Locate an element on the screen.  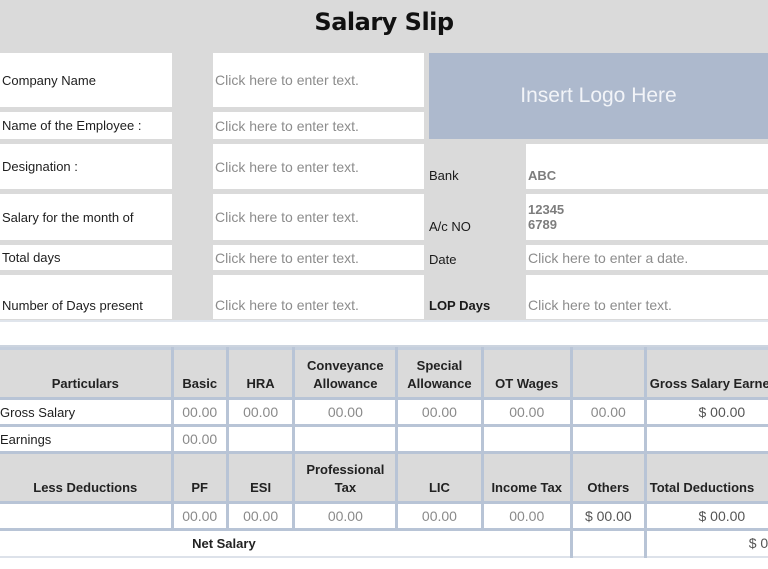
label-employee-name: Name of the Employee : is located at coordinates (86, 125).